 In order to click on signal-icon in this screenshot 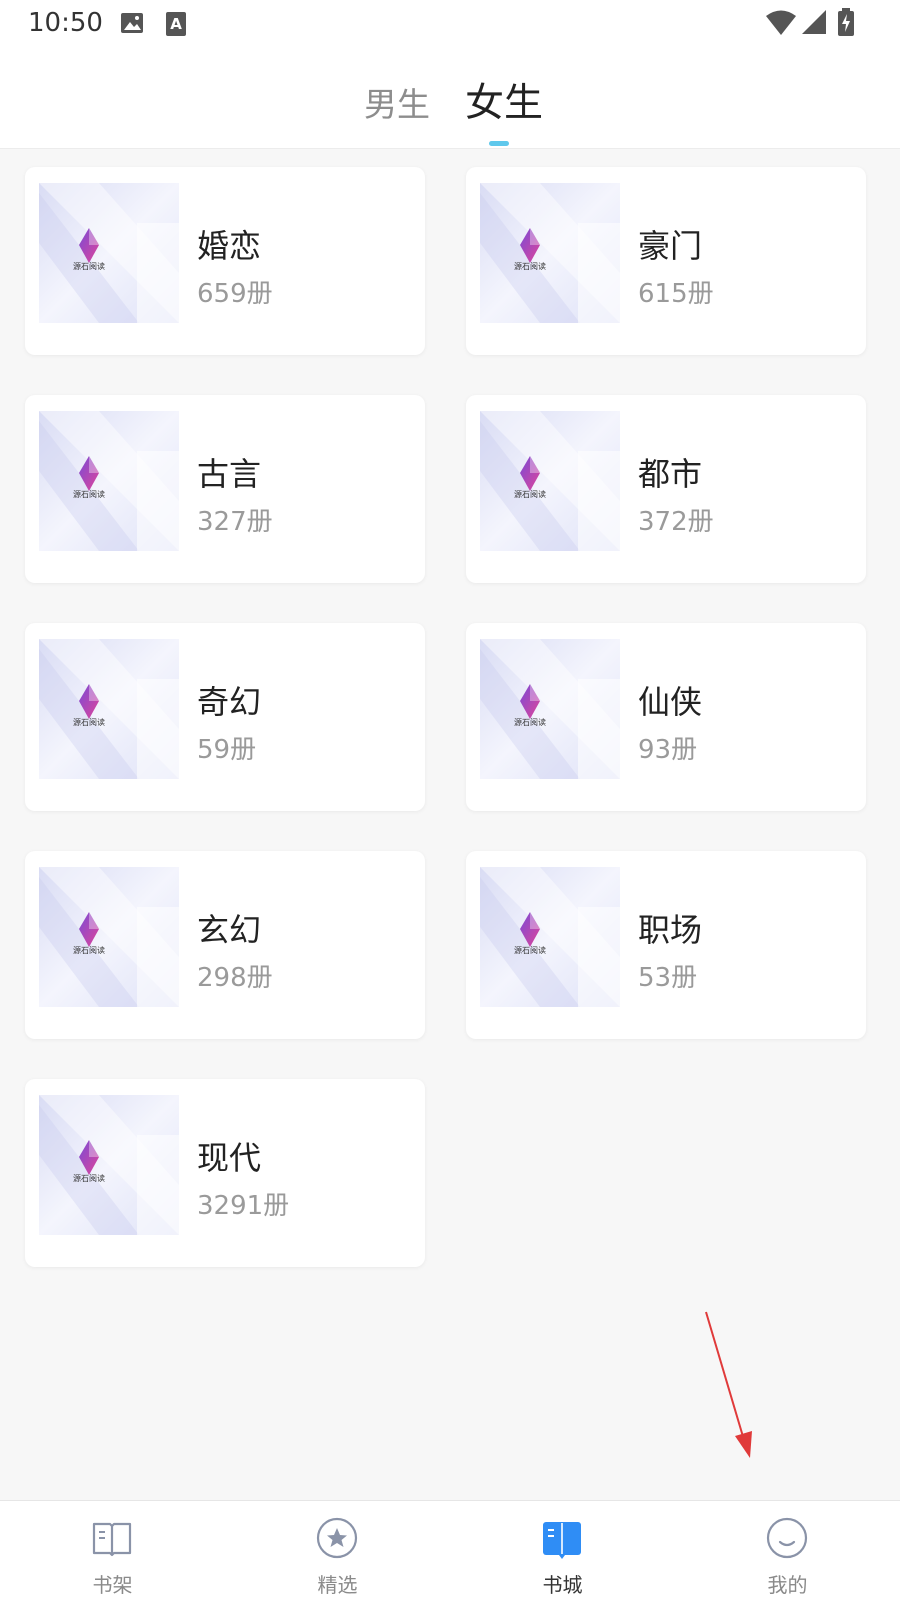, I will do `click(814, 24)`.